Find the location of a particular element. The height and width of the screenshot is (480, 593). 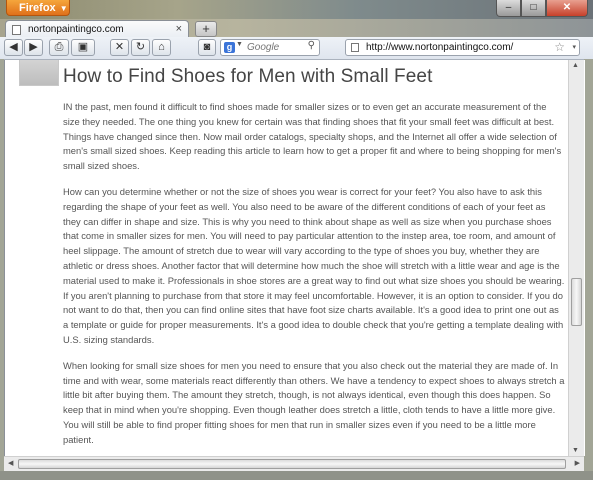

forward-arrow-icon: ▶ is located at coordinates (33, 47).